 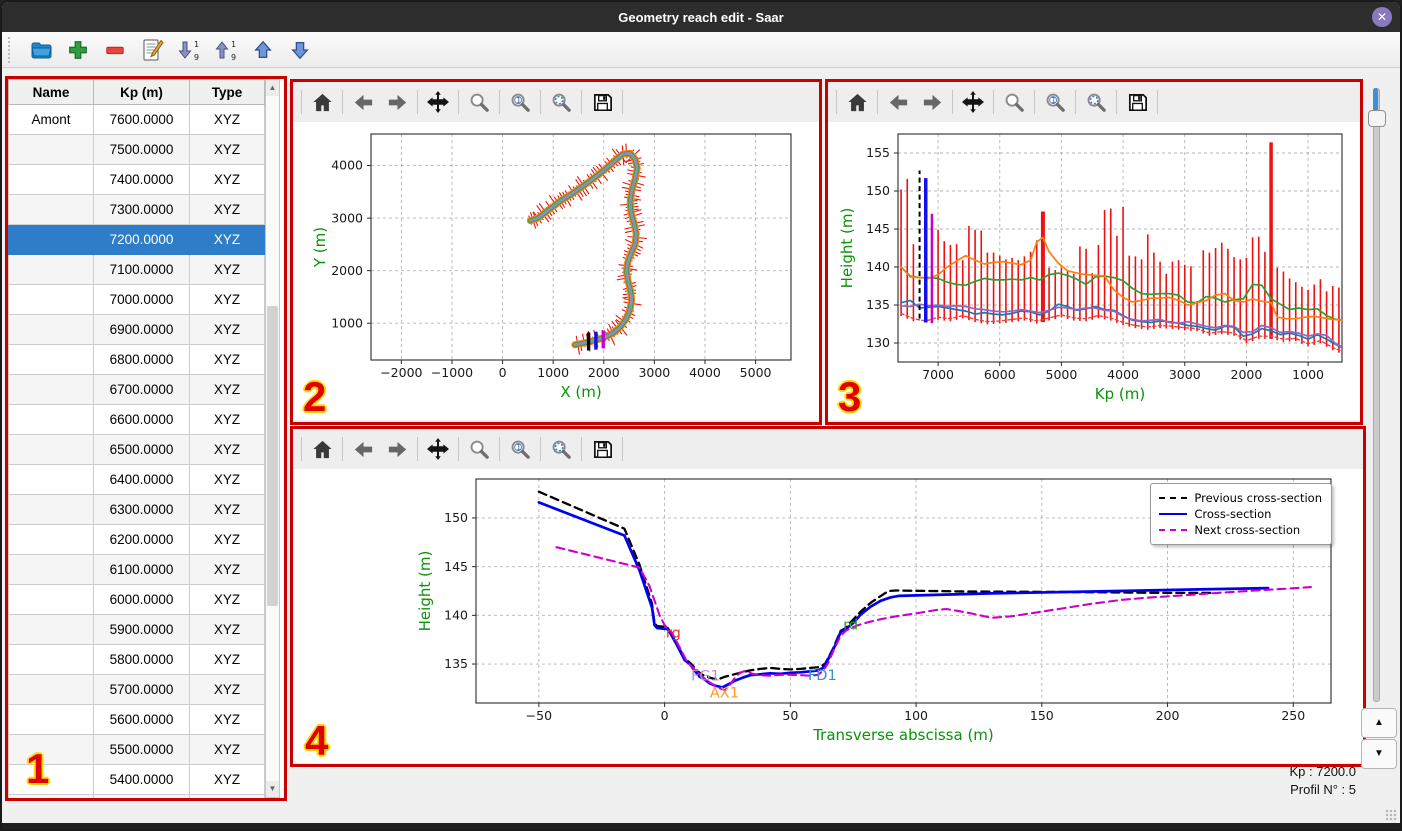 I want to click on table-row: 7400.0000 XYZ, so click(x=136, y=179).